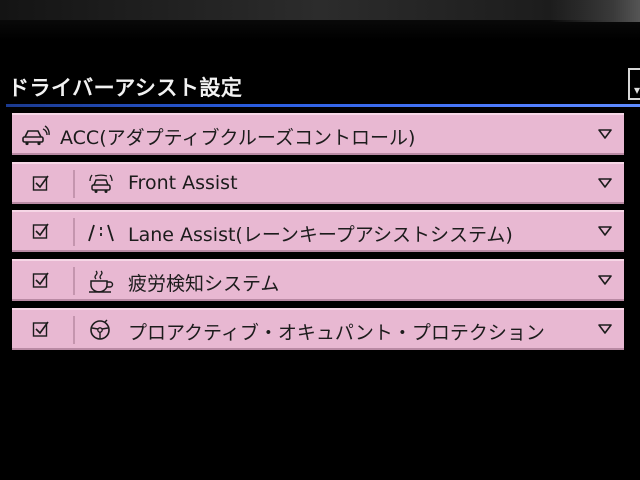 Image resolution: width=640 pixels, height=480 pixels. What do you see at coordinates (318, 183) in the screenshot?
I see `setting-row-front-assist: Front Assist` at bounding box center [318, 183].